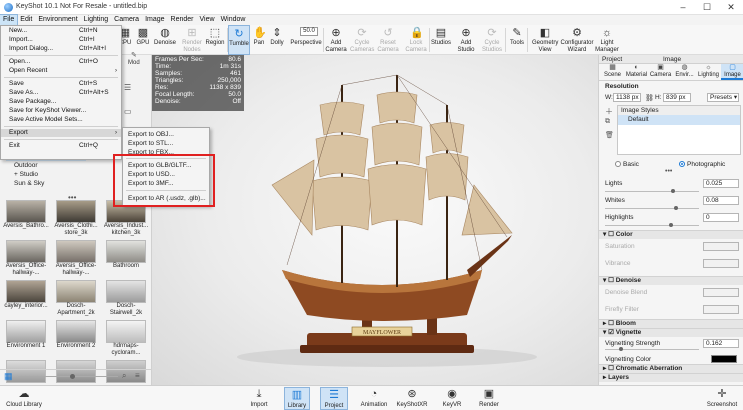 Image resolution: width=743 pixels, height=410 pixels. What do you see at coordinates (721, 217) in the screenshot?
I see `highlights-input: 0` at bounding box center [721, 217].